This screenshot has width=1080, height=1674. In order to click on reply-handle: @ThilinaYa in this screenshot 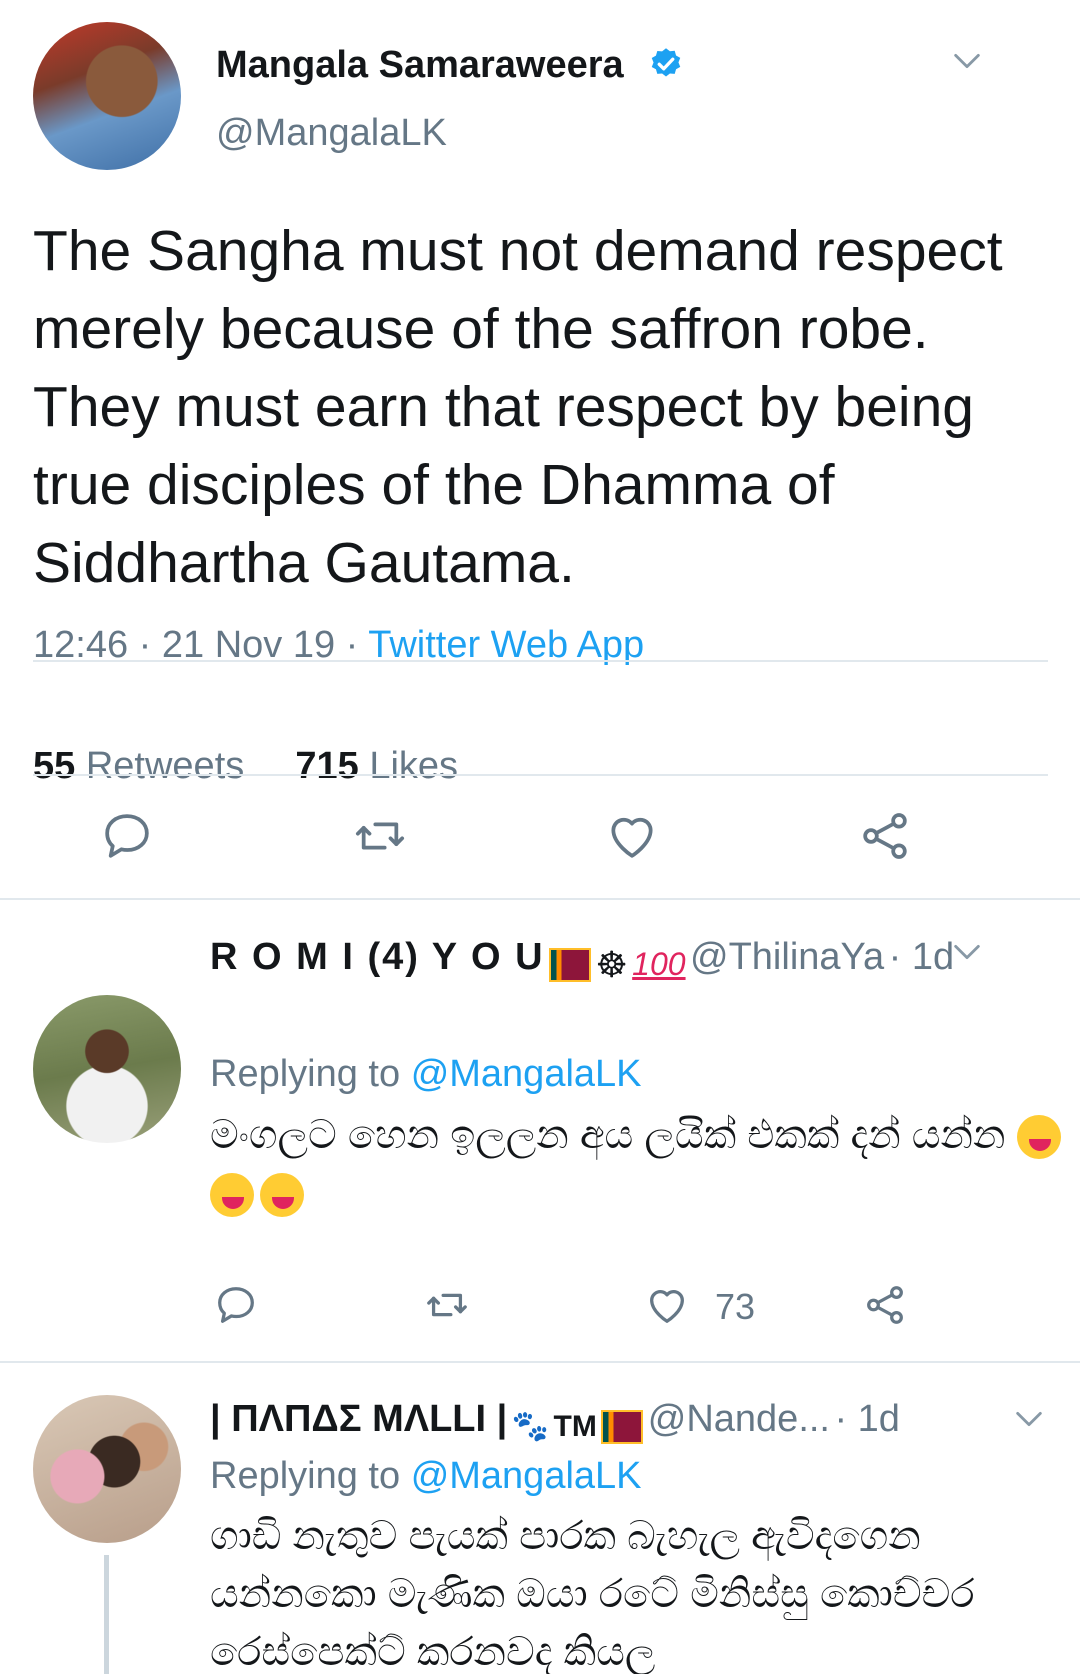, I will do `click(787, 957)`.